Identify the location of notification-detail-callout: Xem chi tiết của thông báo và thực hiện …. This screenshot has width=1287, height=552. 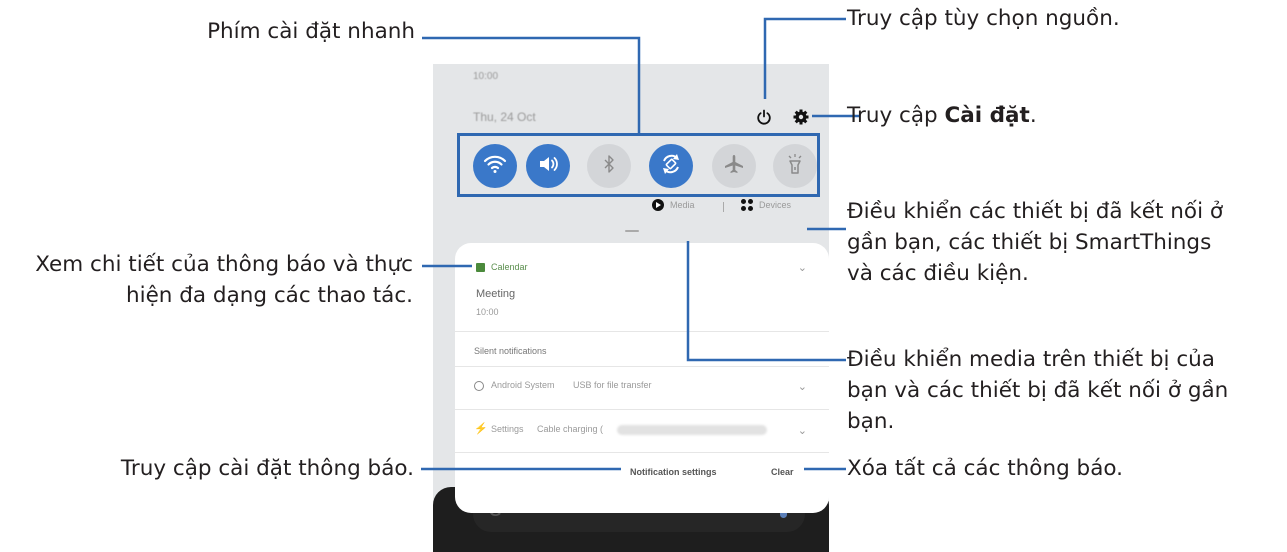
(224, 280).